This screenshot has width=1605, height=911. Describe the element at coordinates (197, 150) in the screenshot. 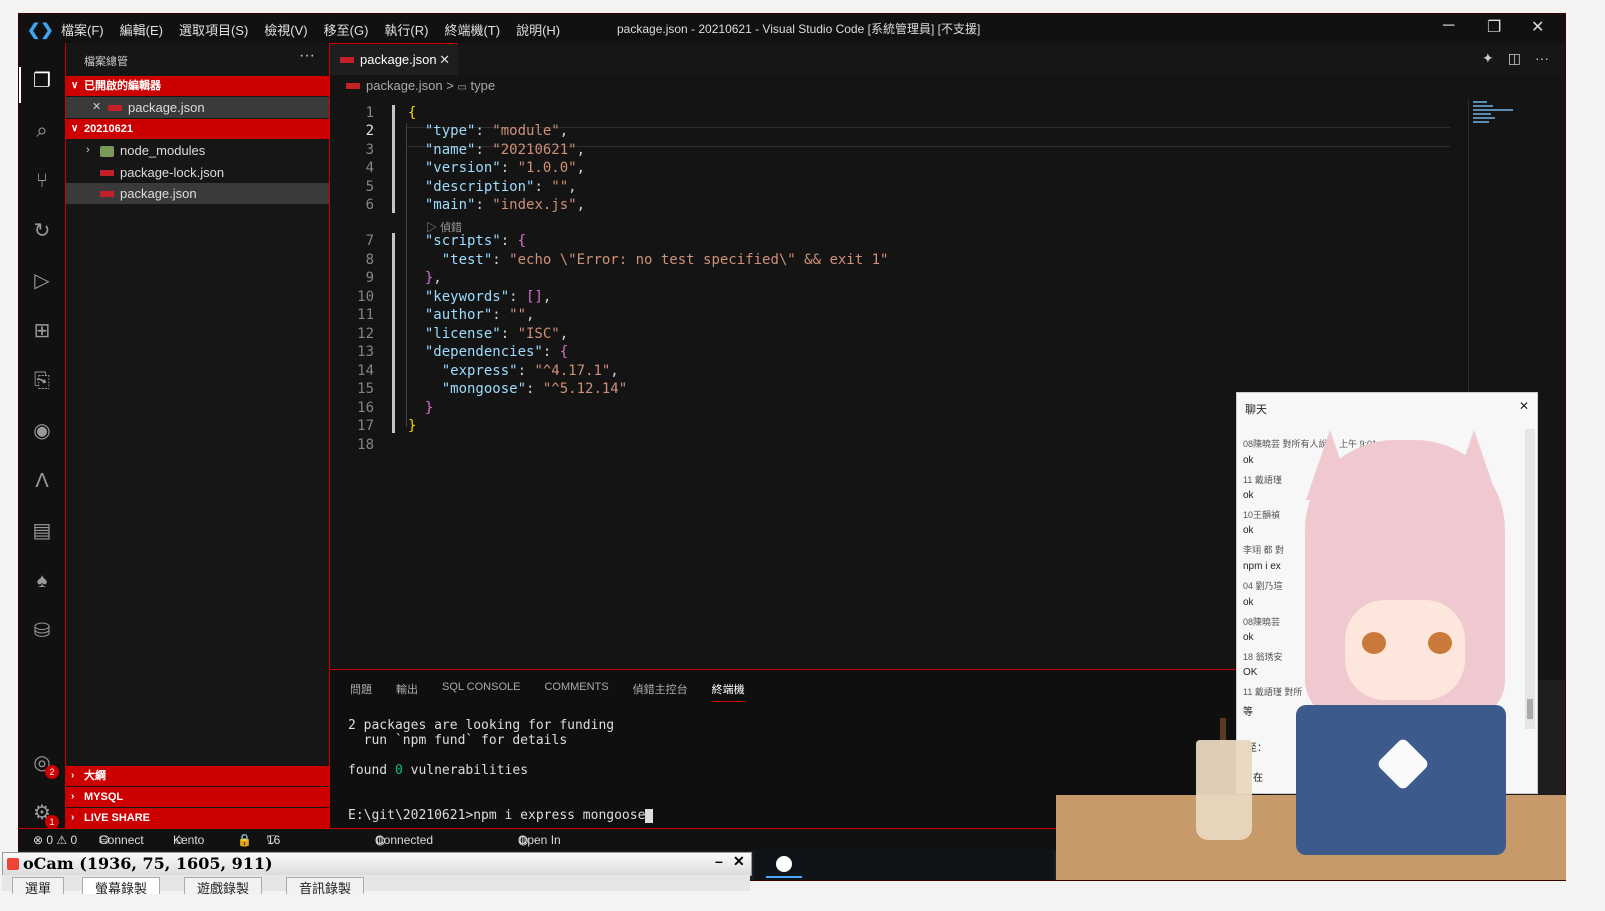

I see `tree-item-node-modules: › node_modules` at that location.